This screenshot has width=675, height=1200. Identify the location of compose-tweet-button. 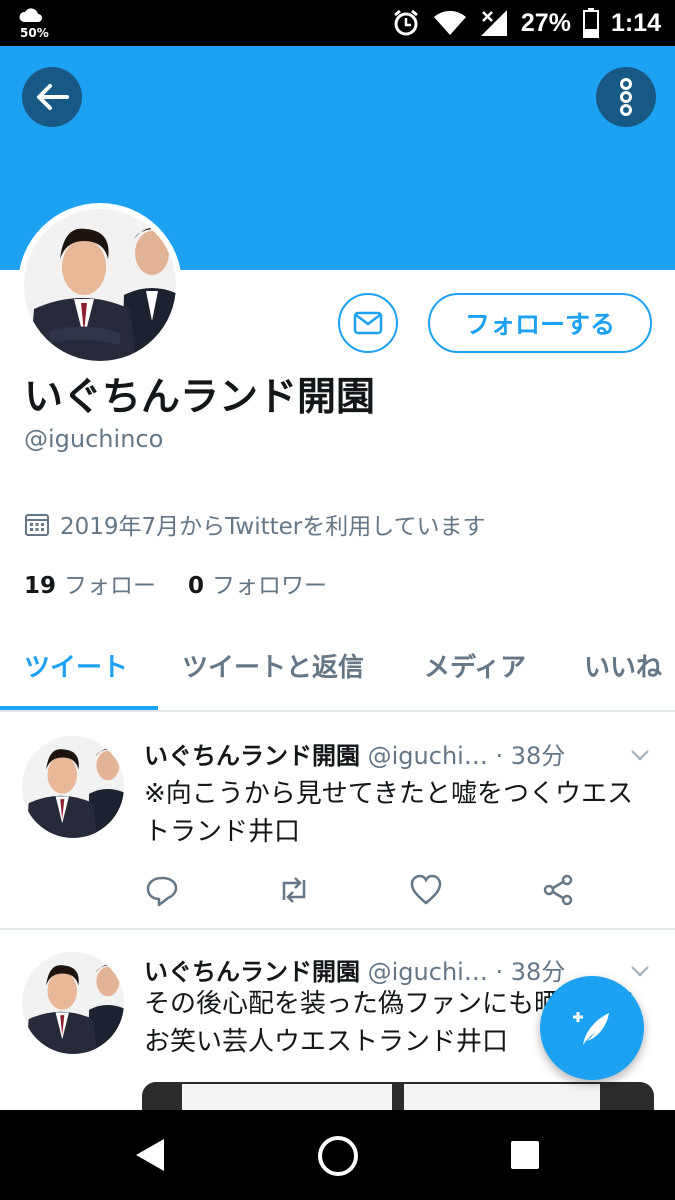
(592, 1028).